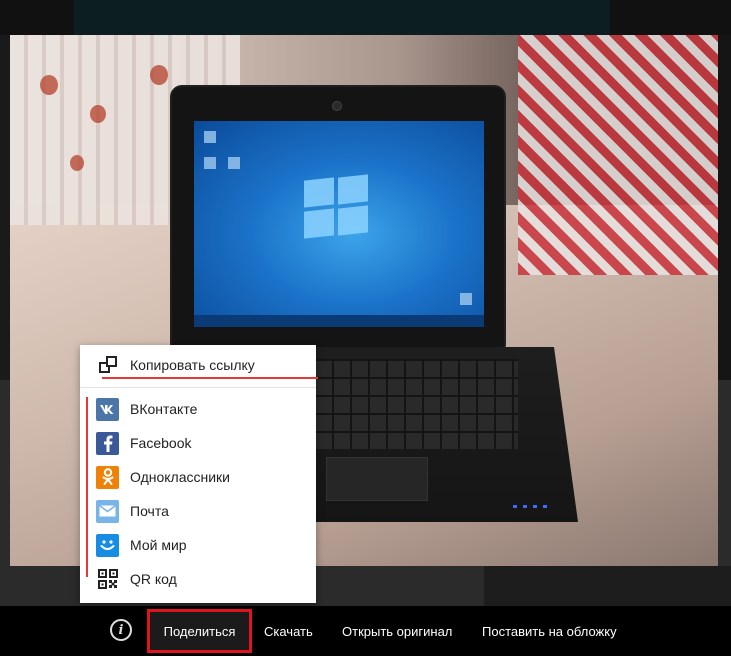 The height and width of the screenshot is (656, 731). I want to click on info-icon: i, so click(121, 630).